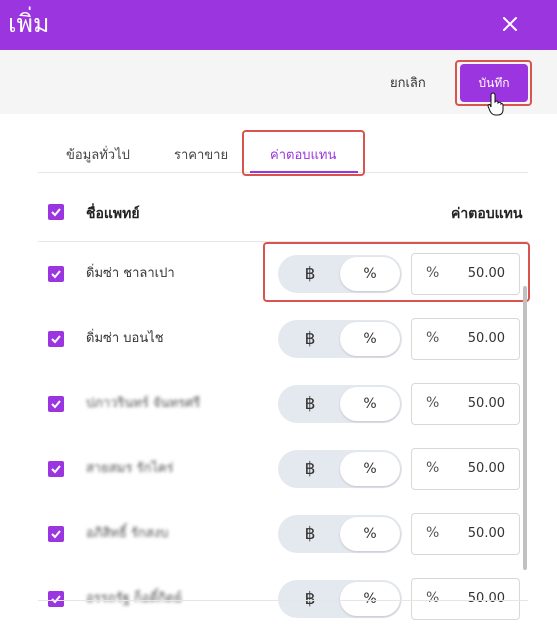  Describe the element at coordinates (270, 468) in the screenshot. I see `table-row: สายสมร รักไคร่ ฿ % % 50.00` at that location.